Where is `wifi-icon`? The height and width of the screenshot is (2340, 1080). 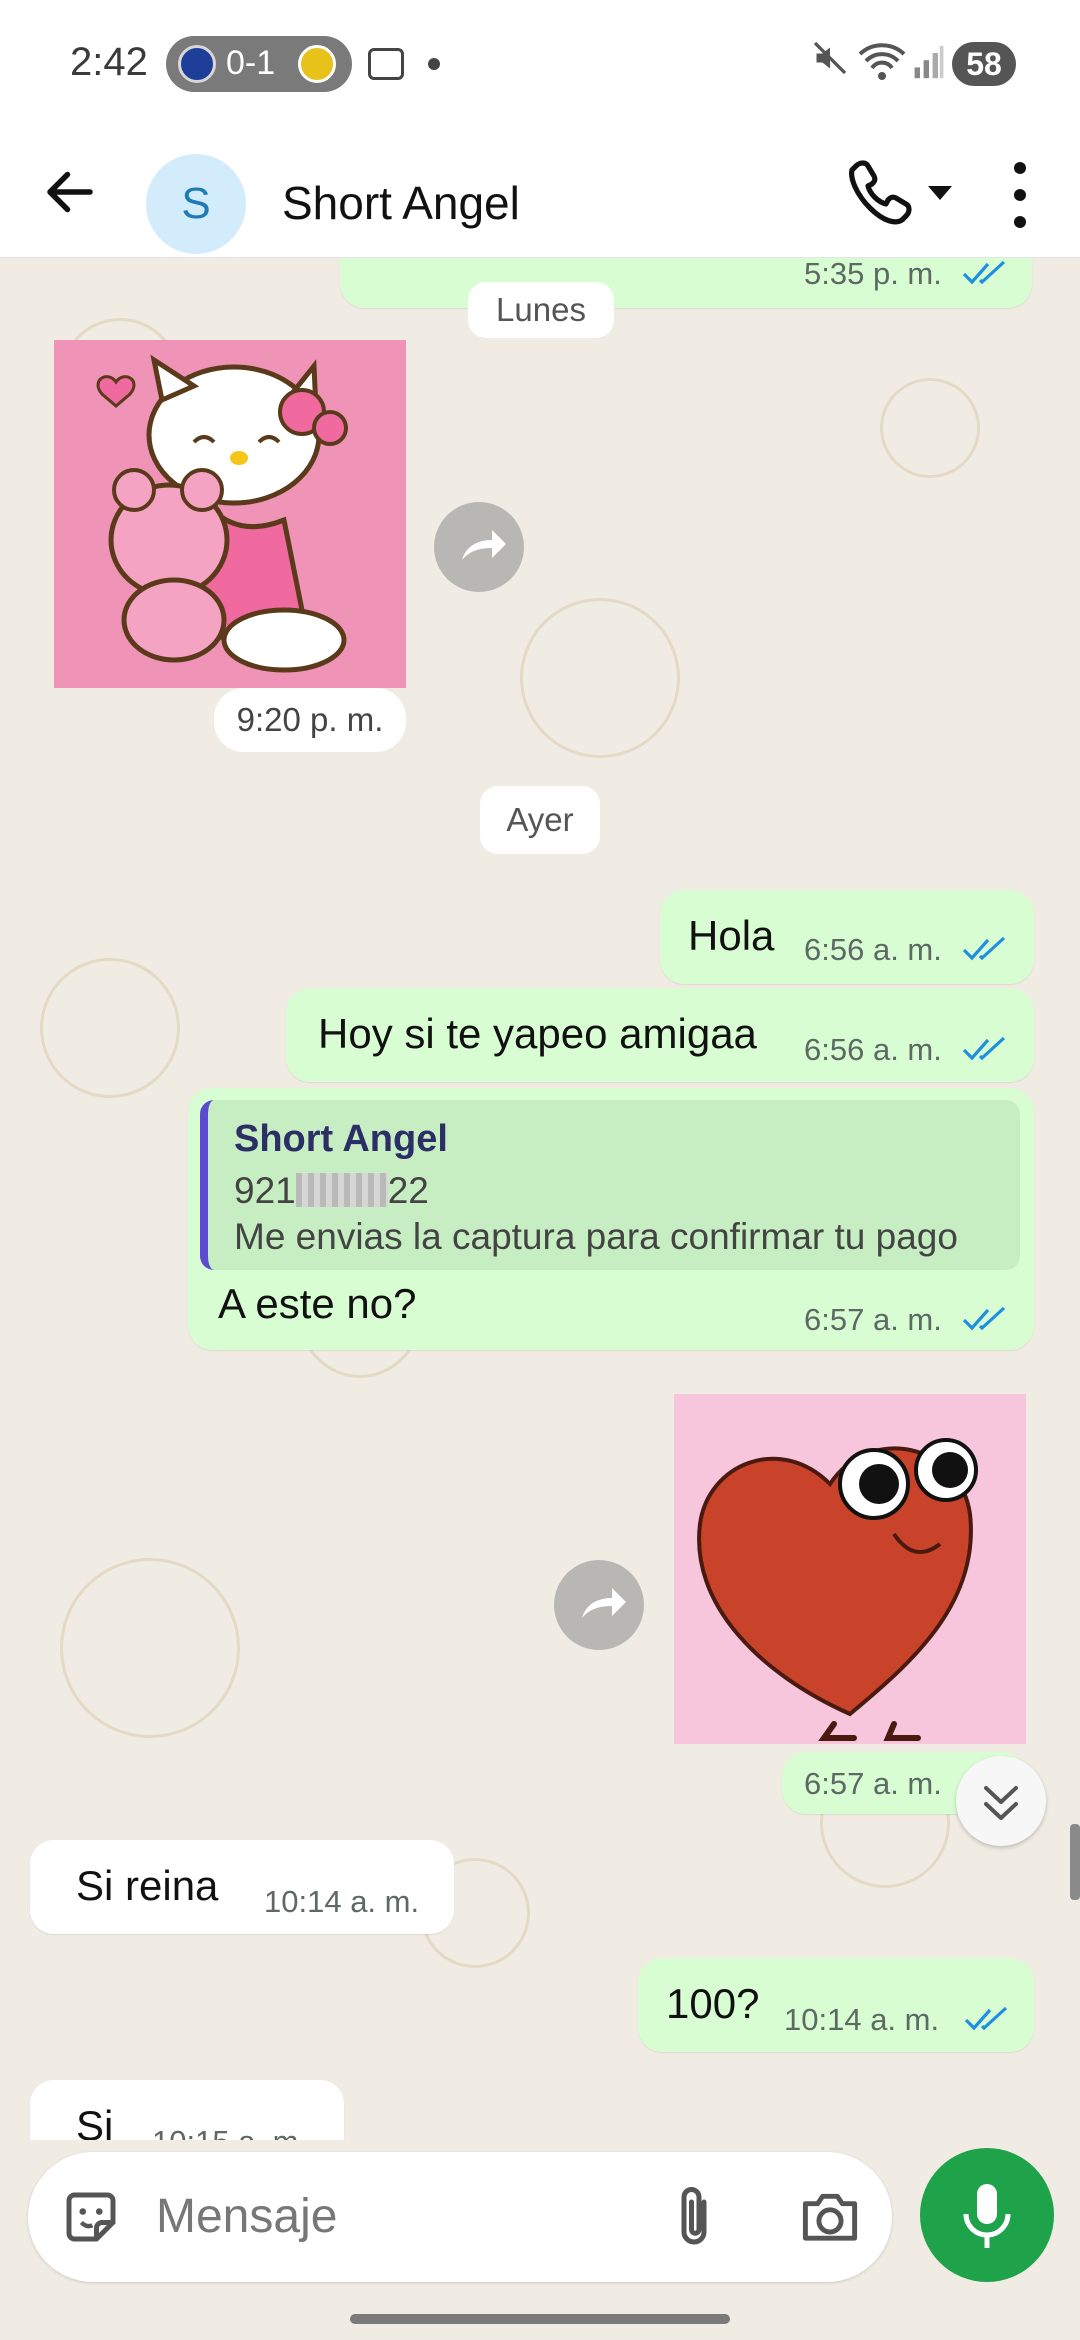 wifi-icon is located at coordinates (882, 61).